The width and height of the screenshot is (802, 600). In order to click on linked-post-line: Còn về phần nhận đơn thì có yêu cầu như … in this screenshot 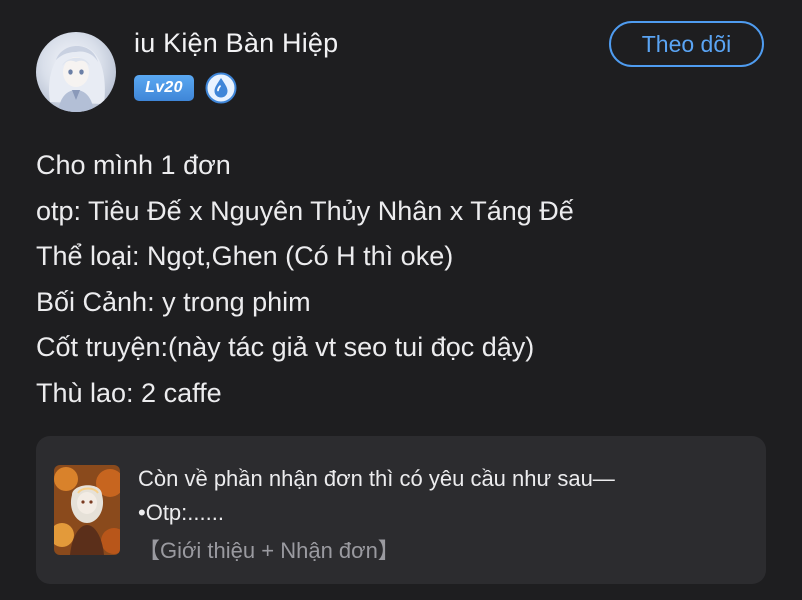, I will do `click(376, 478)`.